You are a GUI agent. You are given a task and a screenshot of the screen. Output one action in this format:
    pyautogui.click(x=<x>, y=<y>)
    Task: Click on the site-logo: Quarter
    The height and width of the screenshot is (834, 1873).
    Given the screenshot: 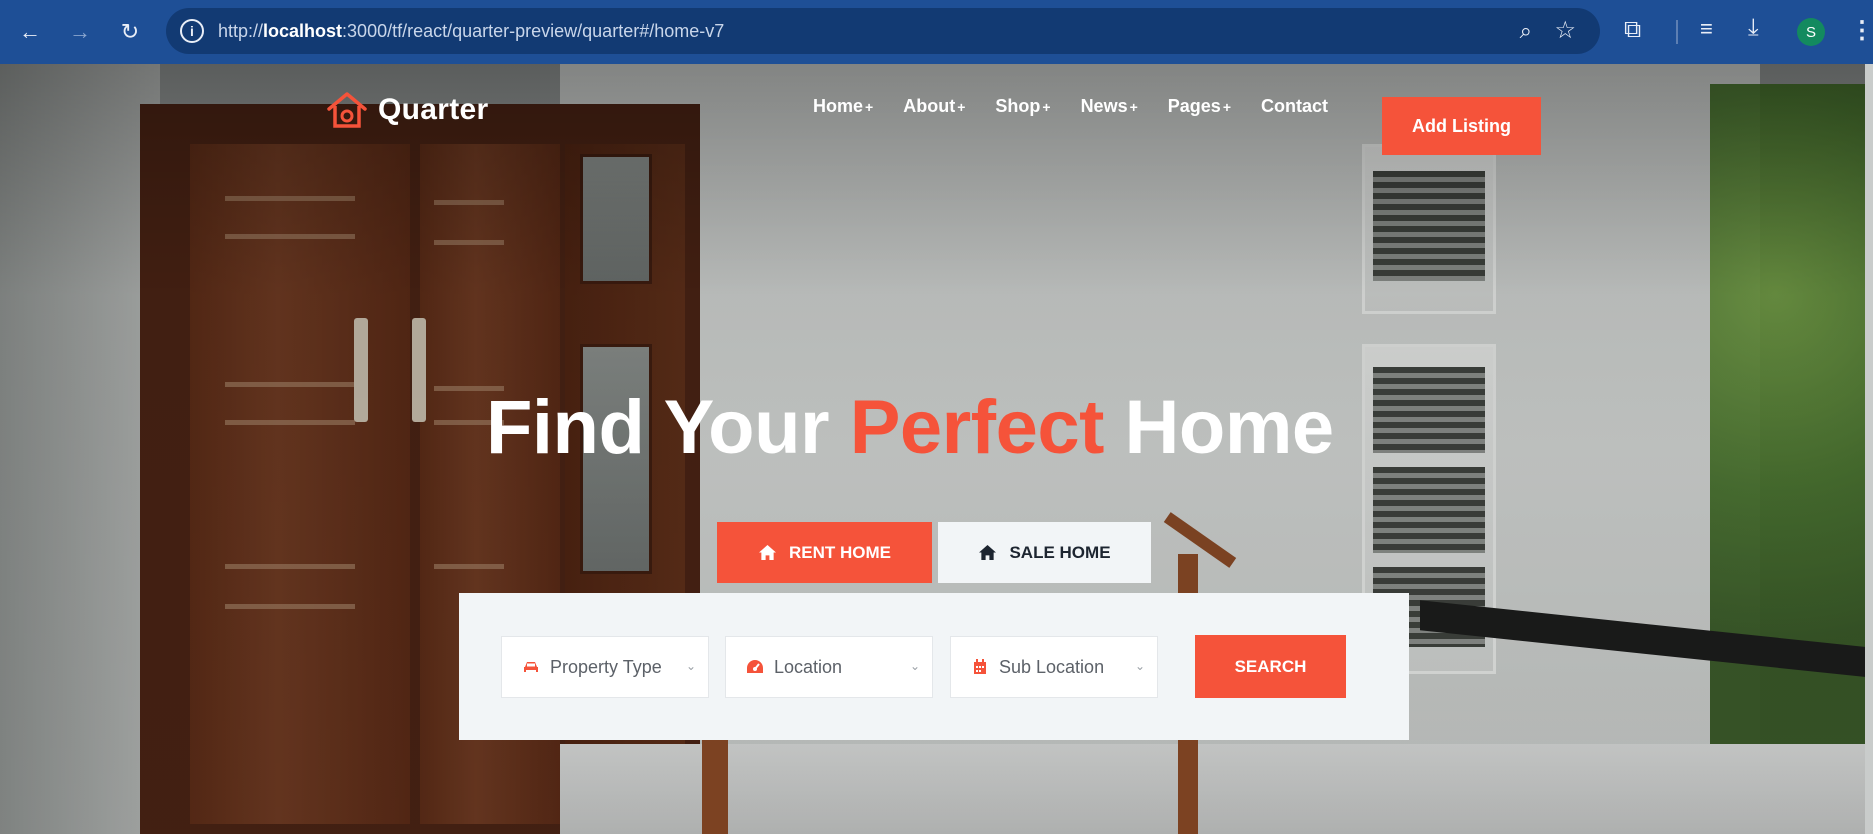 What is the action you would take?
    pyautogui.click(x=407, y=110)
    